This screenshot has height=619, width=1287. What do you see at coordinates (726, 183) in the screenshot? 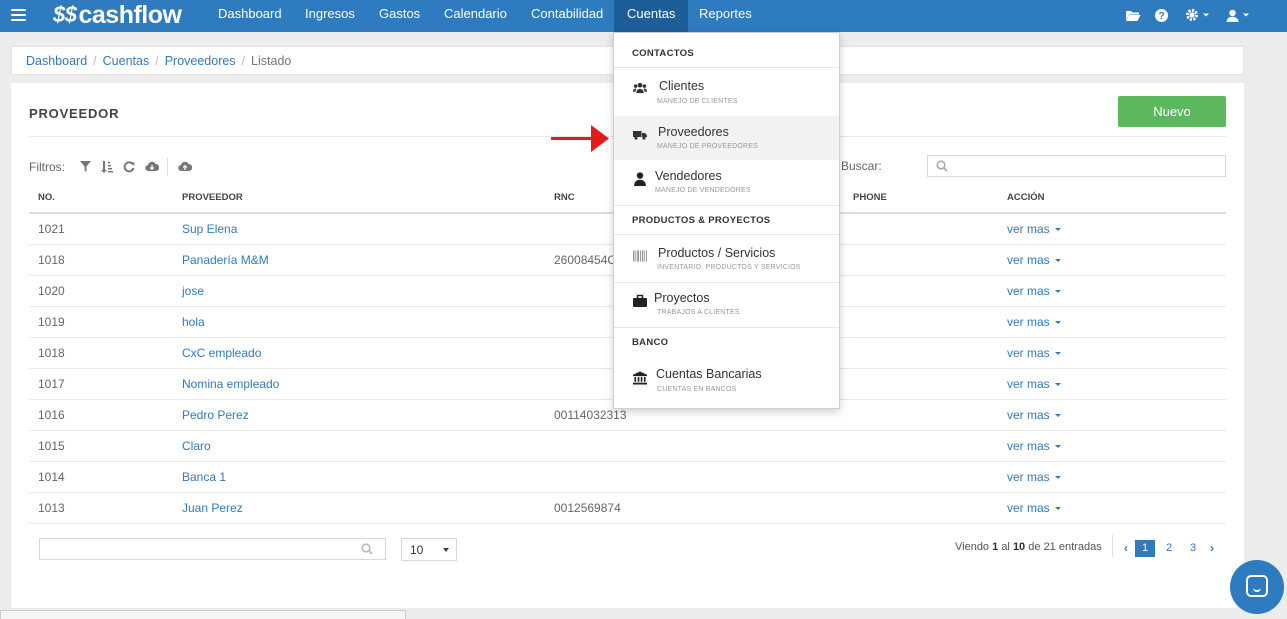
I see `menu-item-vendedores: Vendedores MANEJO DE VENDEDORES` at bounding box center [726, 183].